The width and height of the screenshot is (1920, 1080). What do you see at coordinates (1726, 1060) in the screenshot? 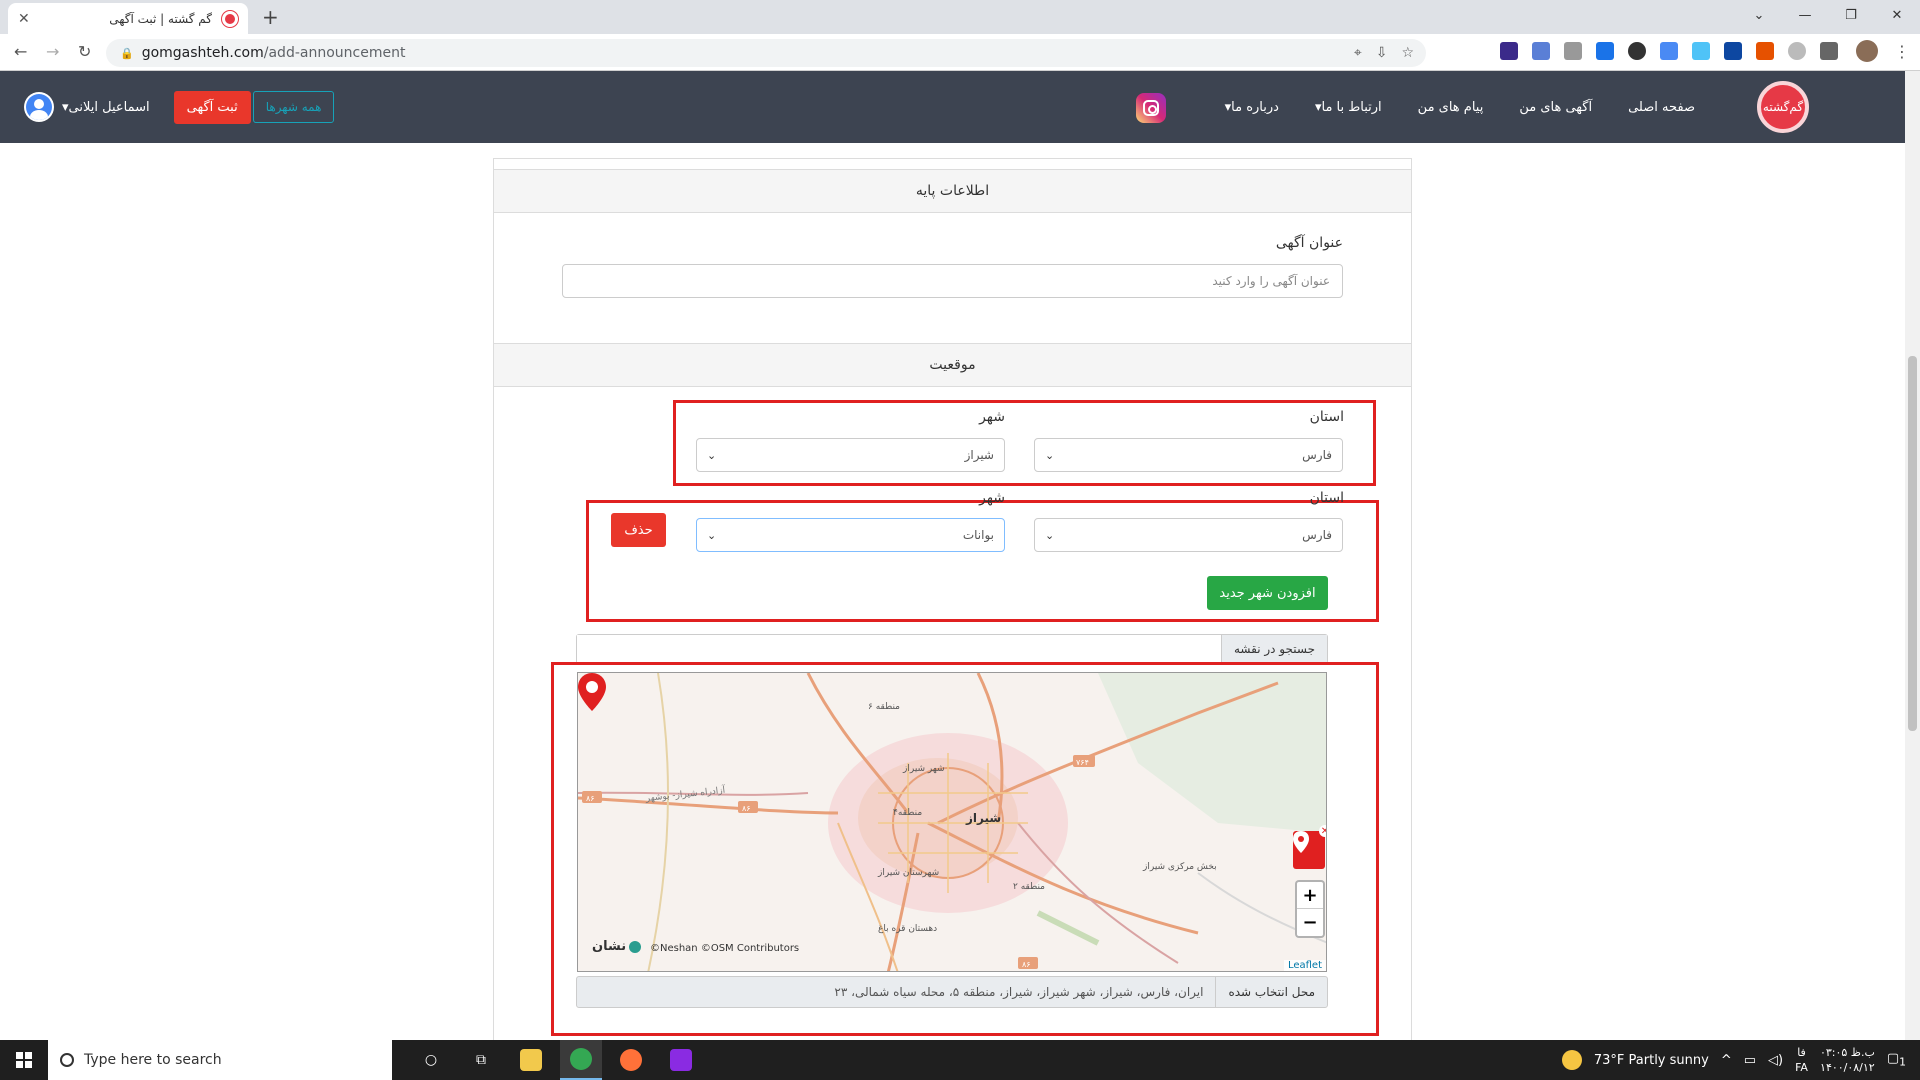
I see `chevron-up-icon: ^` at bounding box center [1726, 1060].